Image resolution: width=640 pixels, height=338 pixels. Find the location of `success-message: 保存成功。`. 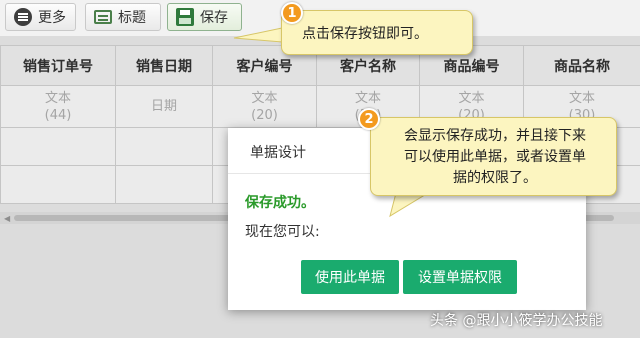

success-message: 保存成功。 is located at coordinates (280, 203).